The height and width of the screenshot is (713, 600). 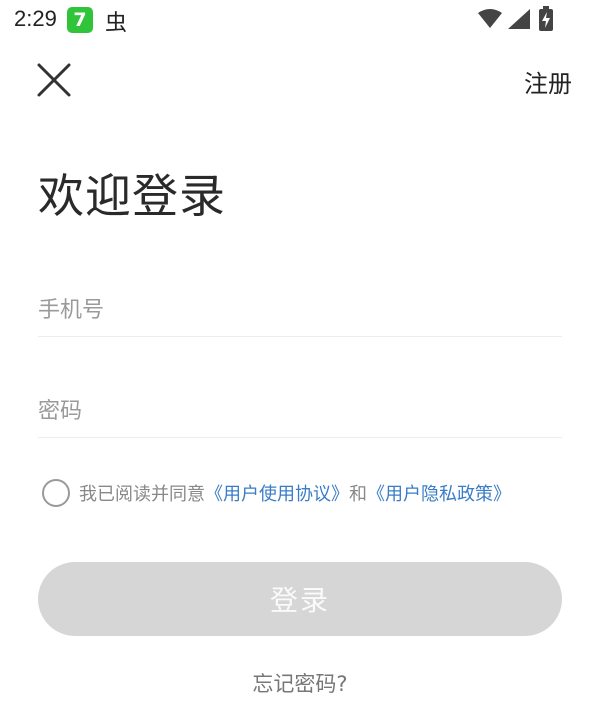 I want to click on privacy-policy-link: 《用户隐私政策》, so click(x=439, y=493).